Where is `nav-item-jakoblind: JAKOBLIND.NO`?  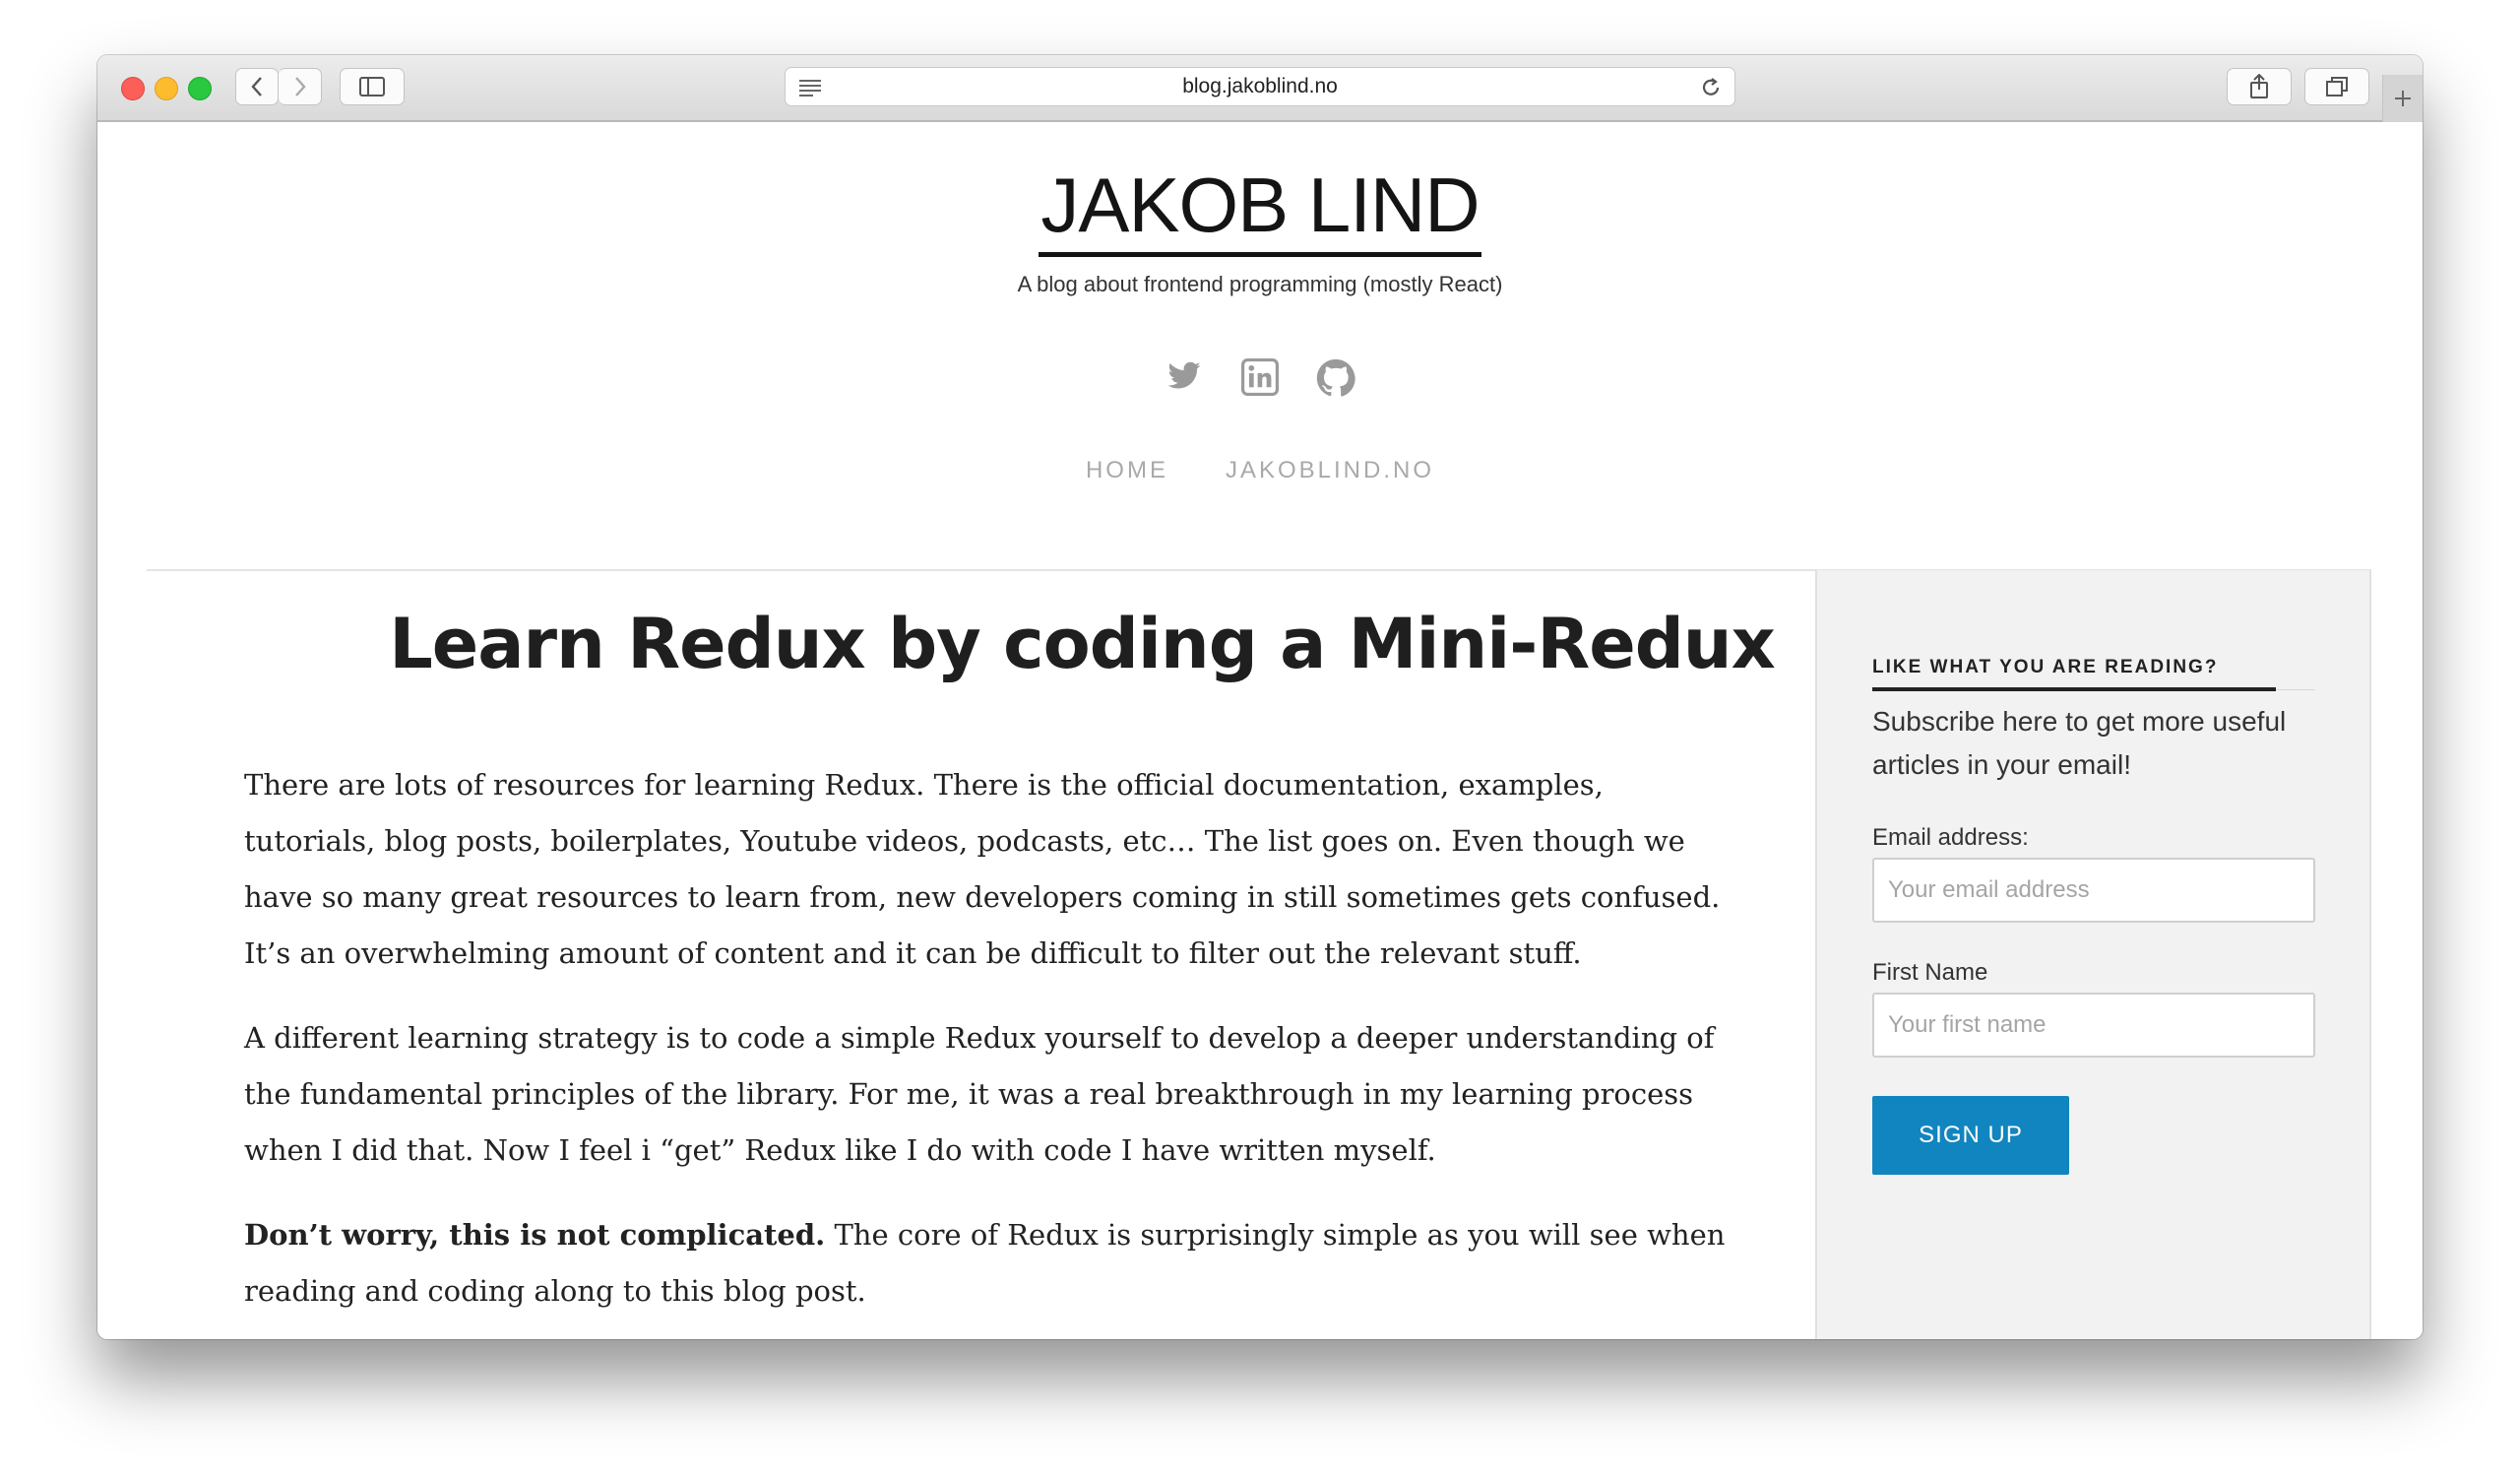
nav-item-jakoblind: JAKOBLIND.NO is located at coordinates (1330, 470).